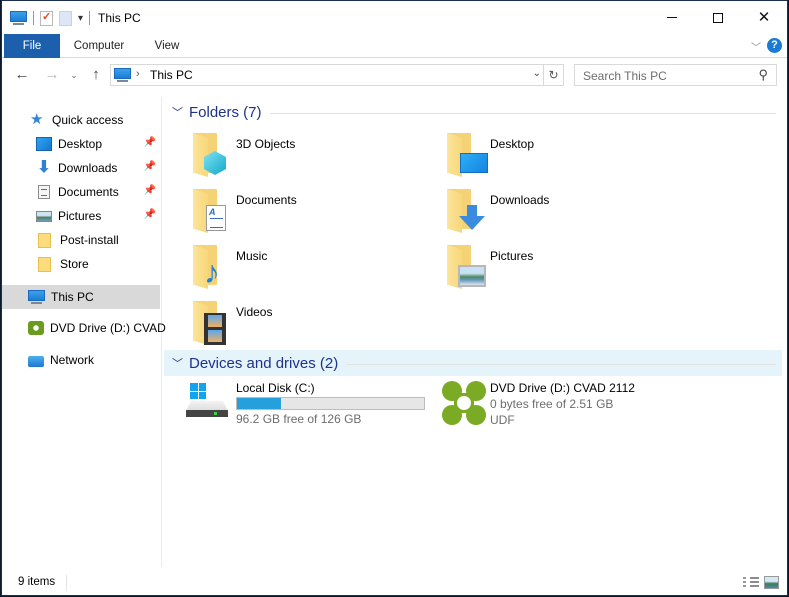 The image size is (789, 597). Describe the element at coordinates (211, 322) in the screenshot. I see `videos-folder-icon` at that location.